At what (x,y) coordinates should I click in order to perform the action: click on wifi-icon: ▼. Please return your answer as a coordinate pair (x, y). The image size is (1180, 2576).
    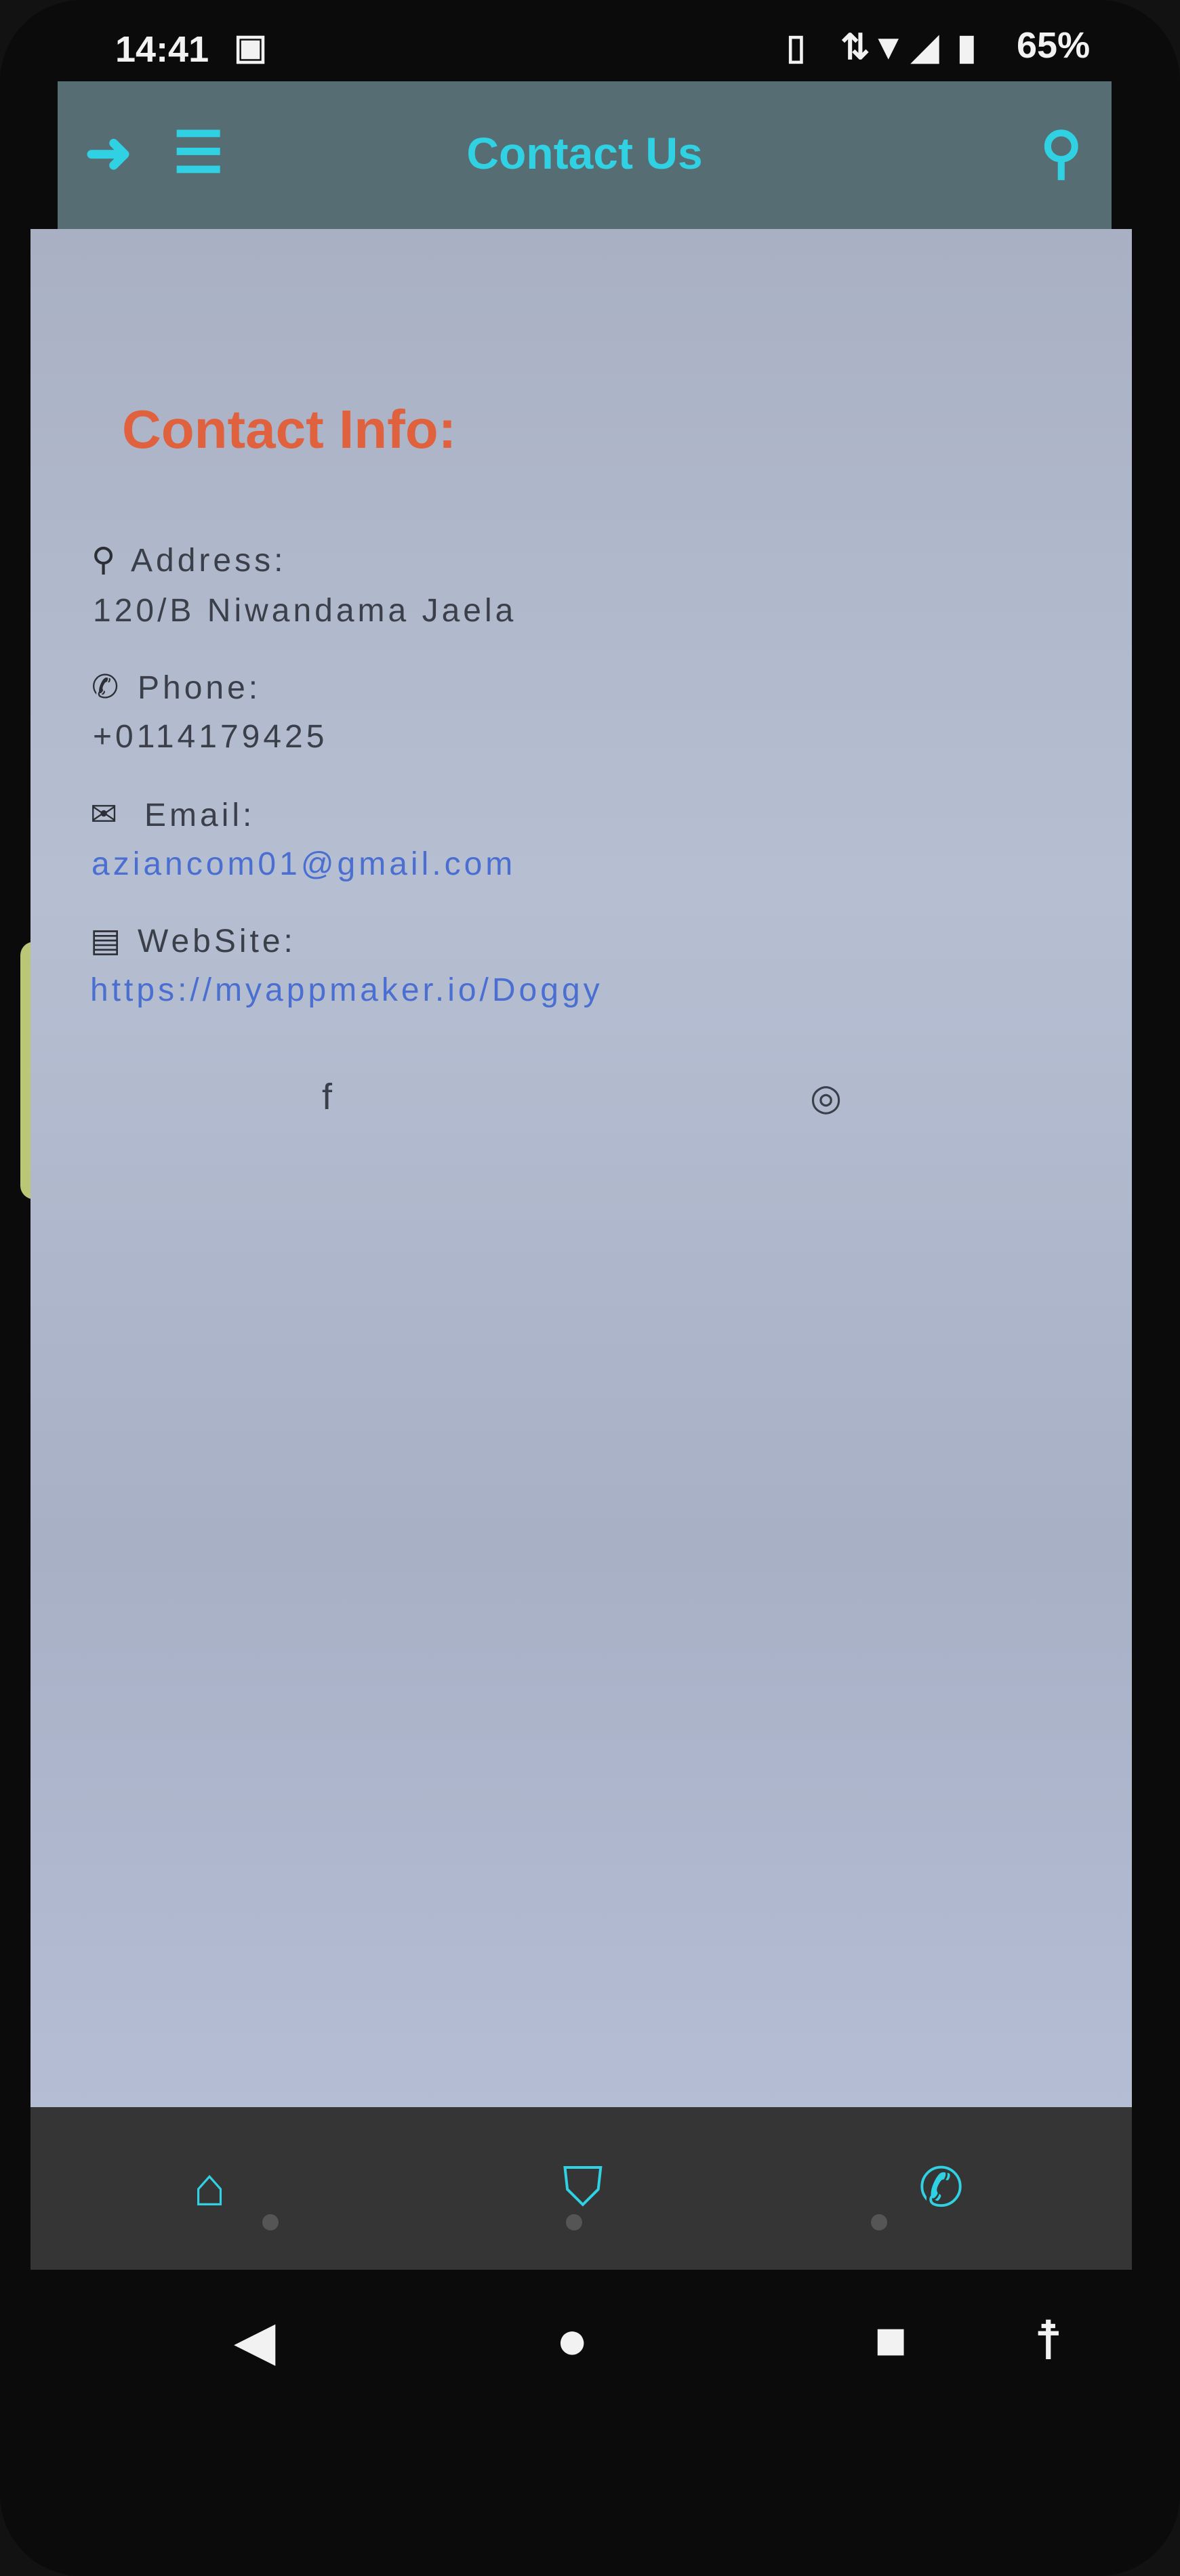
    Looking at the image, I should click on (888, 47).